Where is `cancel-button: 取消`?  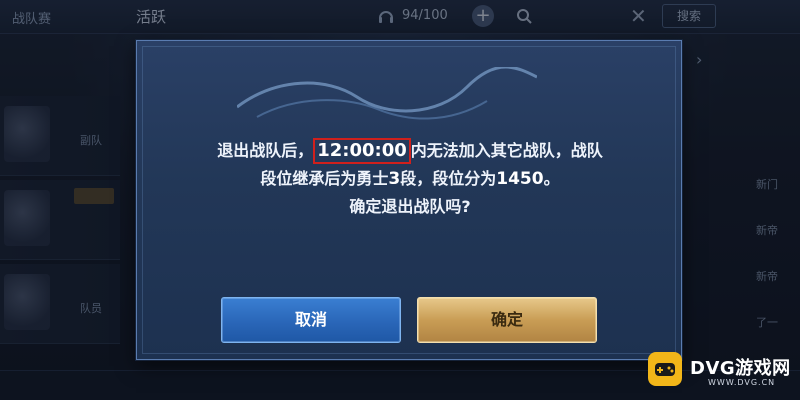 cancel-button: 取消 is located at coordinates (311, 320).